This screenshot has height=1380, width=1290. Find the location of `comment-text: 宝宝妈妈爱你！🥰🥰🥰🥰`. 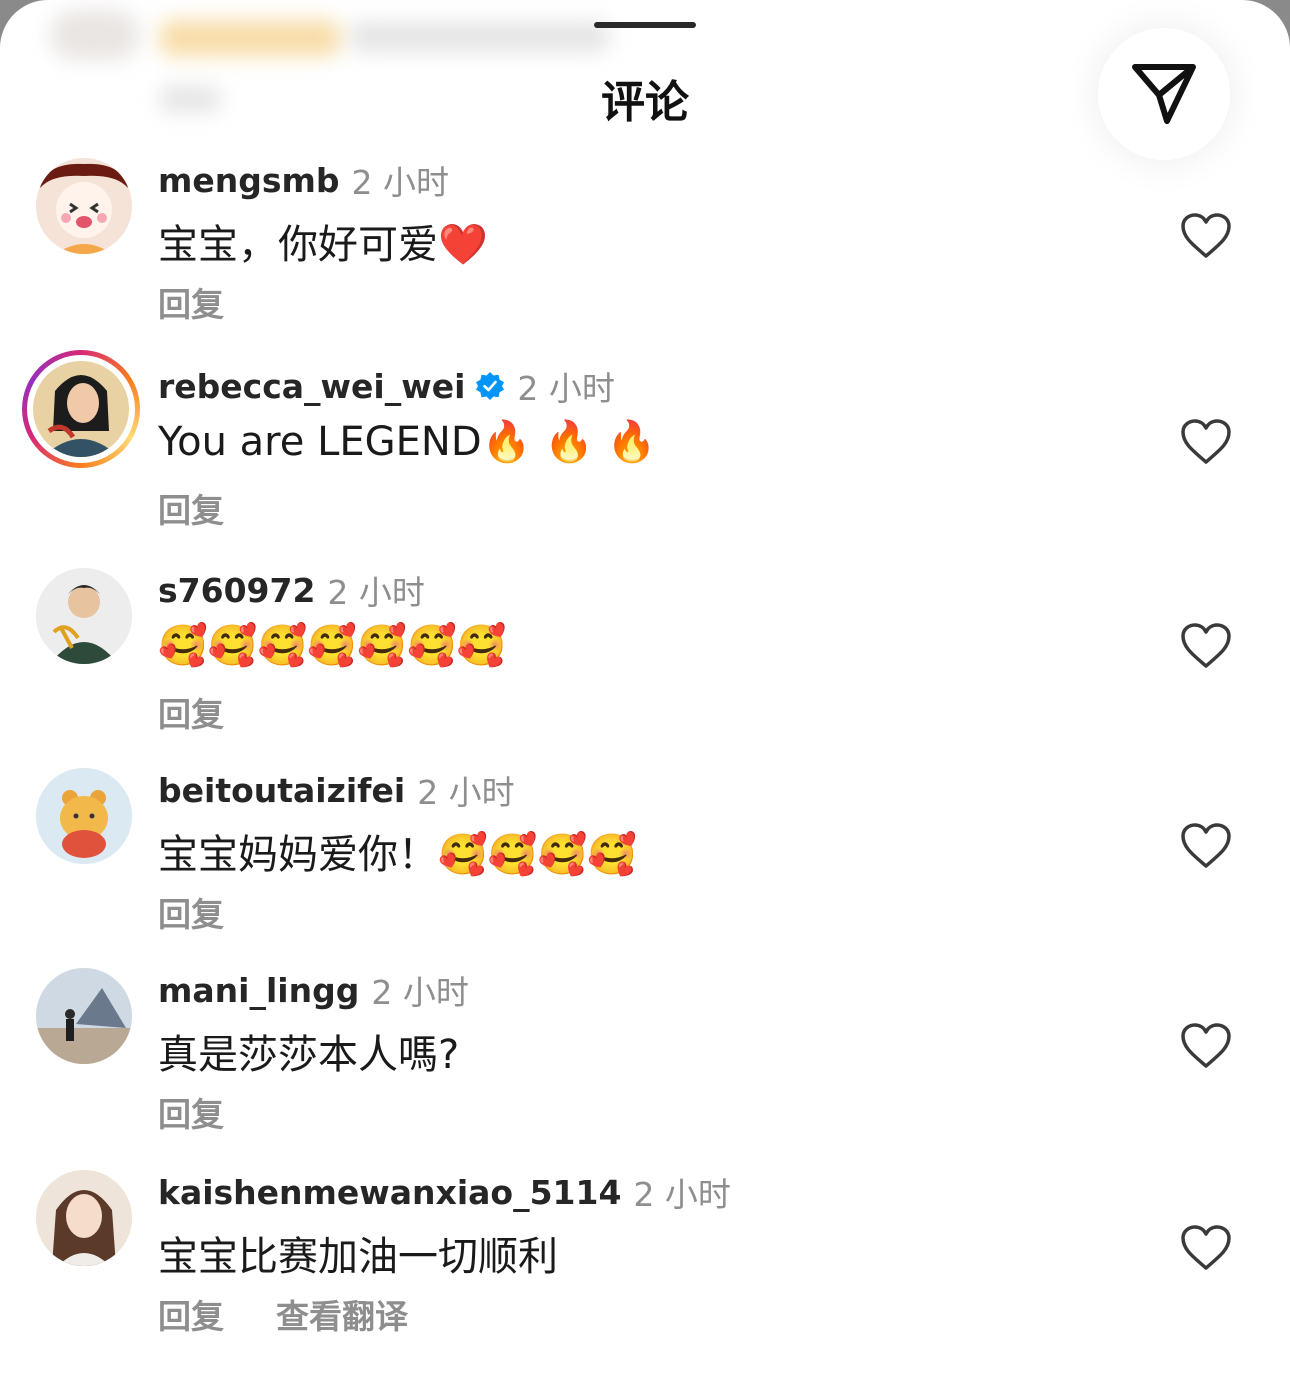

comment-text: 宝宝妈妈爱你！🥰🥰🥰🥰 is located at coordinates (398, 855).